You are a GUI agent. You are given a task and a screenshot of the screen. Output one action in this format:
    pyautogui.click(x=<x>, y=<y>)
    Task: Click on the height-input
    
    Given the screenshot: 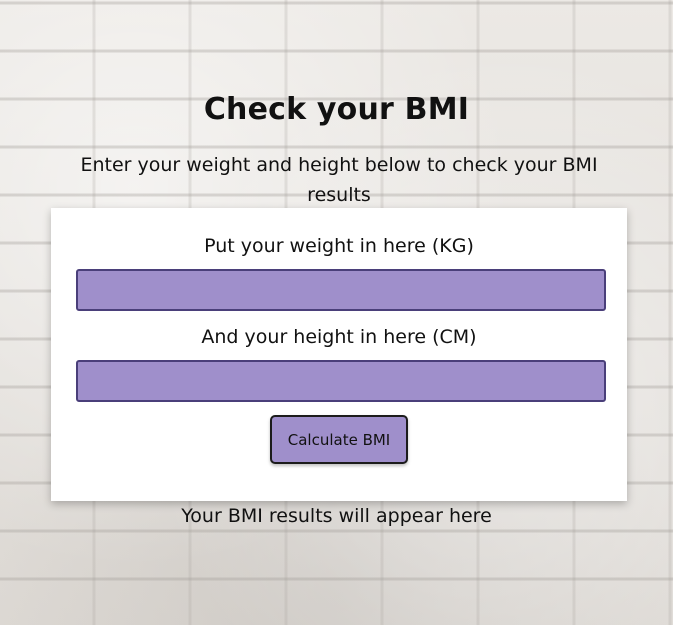 What is the action you would take?
    pyautogui.click(x=341, y=381)
    